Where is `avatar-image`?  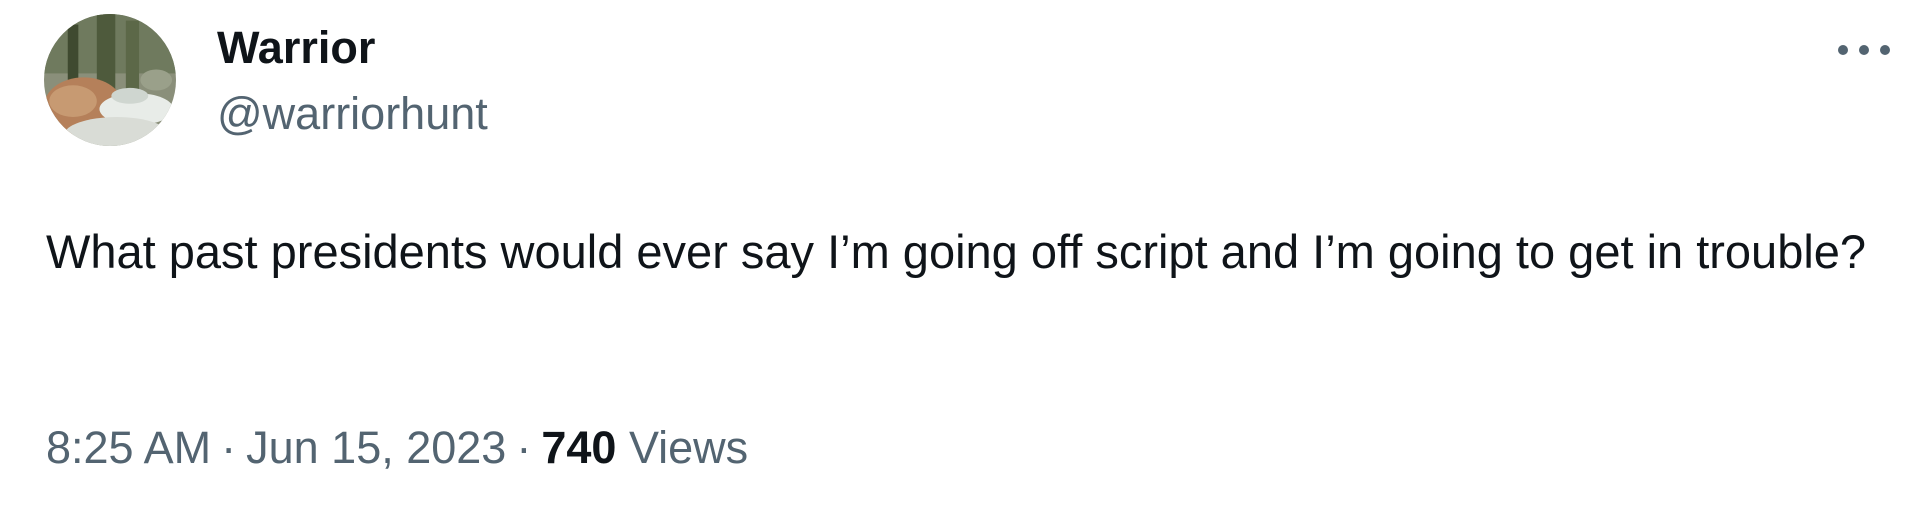 avatar-image is located at coordinates (110, 80).